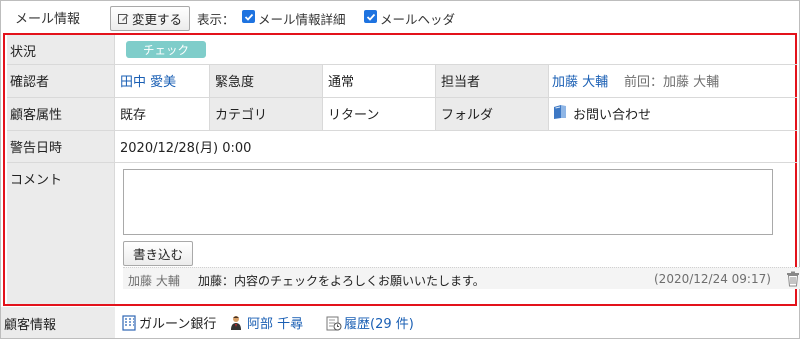 The height and width of the screenshot is (339, 800). I want to click on edit-icon, so click(123, 19).